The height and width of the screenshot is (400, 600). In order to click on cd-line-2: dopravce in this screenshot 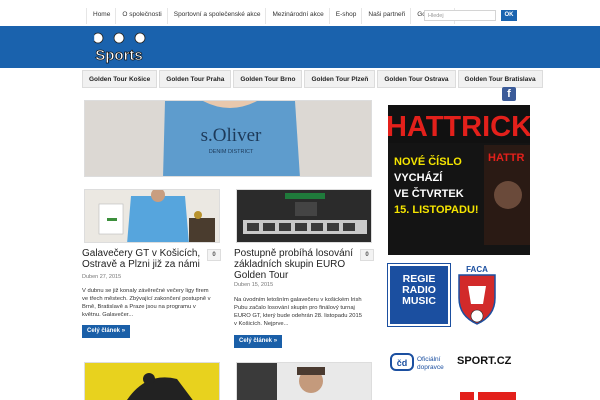, I will do `click(430, 367)`.